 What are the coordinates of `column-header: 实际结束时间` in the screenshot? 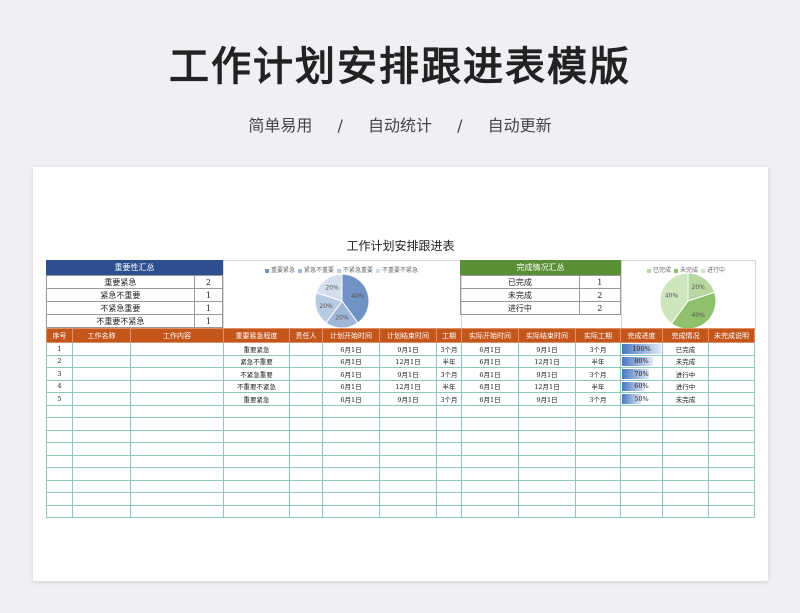 It's located at (547, 335).